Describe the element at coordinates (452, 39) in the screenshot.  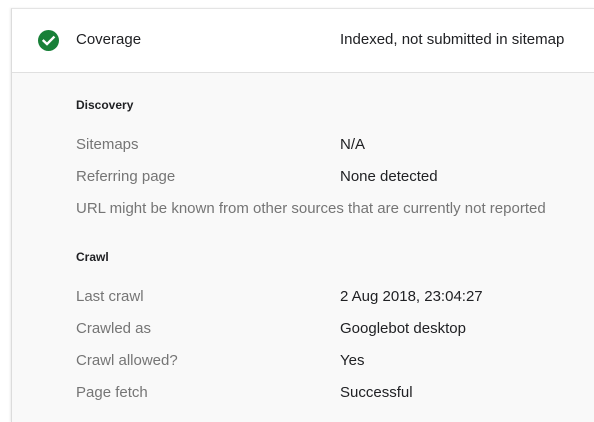
I see `coverage-status: Indexed, not submitted in sitemap` at that location.